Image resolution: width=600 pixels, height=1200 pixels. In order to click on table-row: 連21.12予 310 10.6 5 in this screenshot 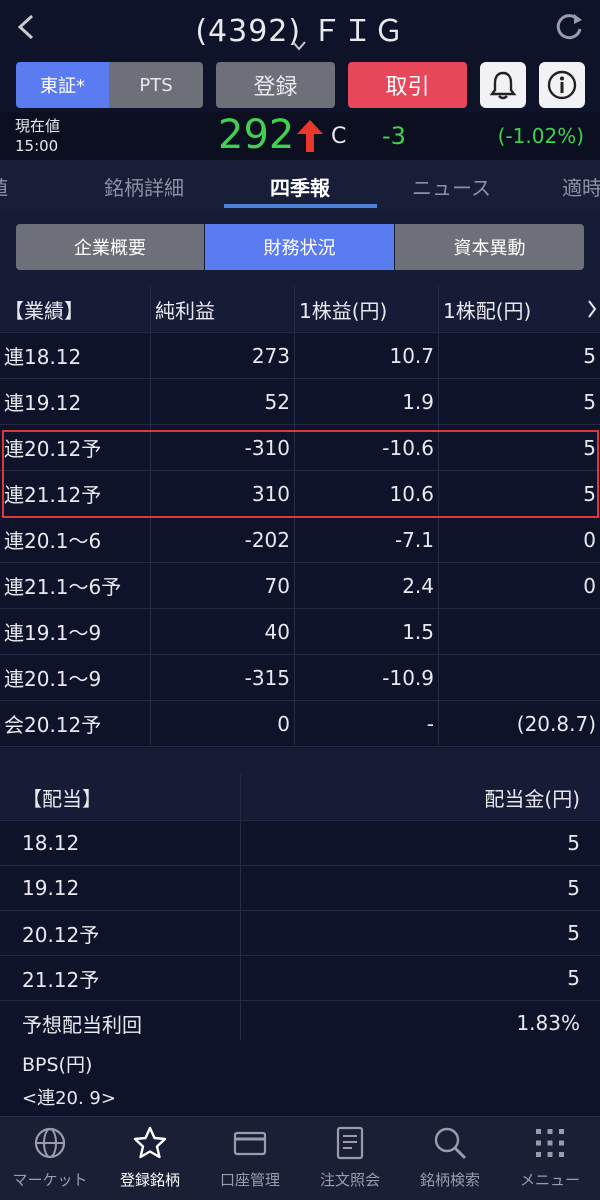, I will do `click(300, 494)`.